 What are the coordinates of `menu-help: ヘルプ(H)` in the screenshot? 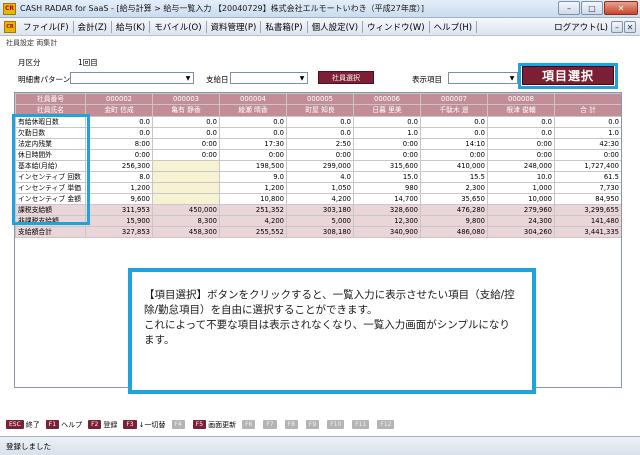 It's located at (453, 27).